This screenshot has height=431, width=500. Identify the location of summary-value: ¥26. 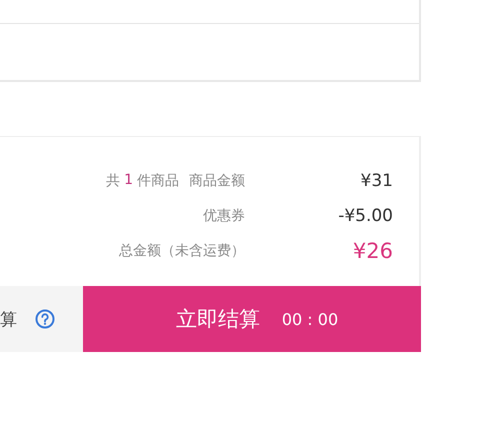
(372, 250).